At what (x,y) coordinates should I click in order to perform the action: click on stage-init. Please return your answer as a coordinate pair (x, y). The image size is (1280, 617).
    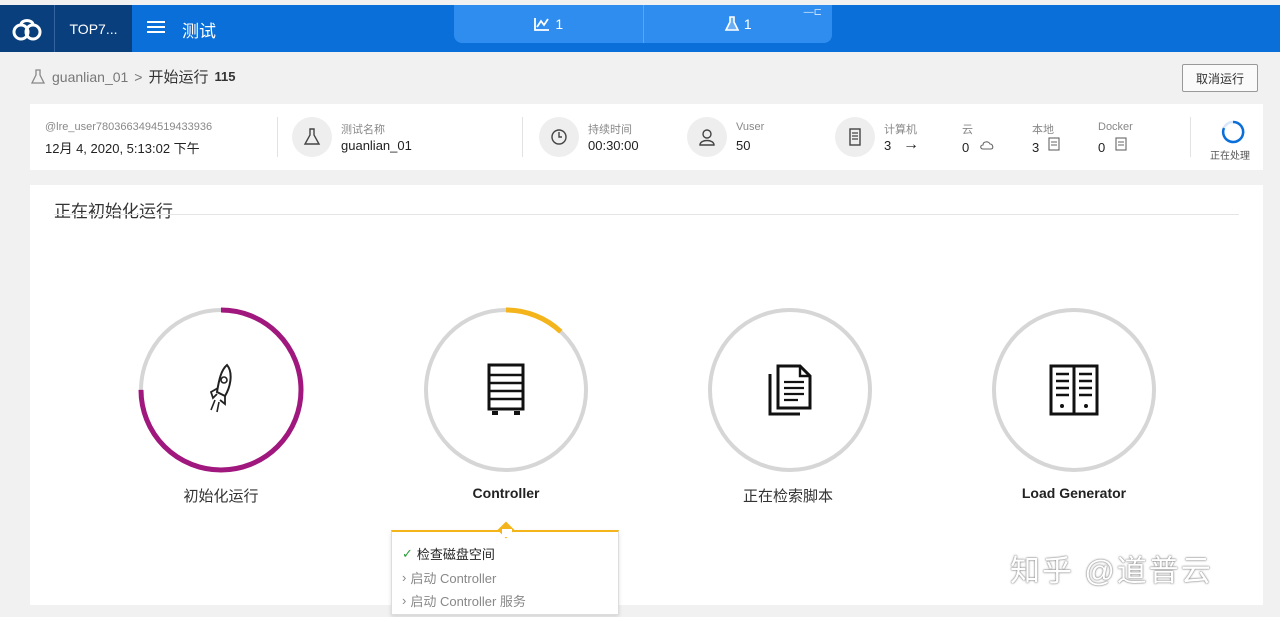
    Looking at the image, I should click on (221, 390).